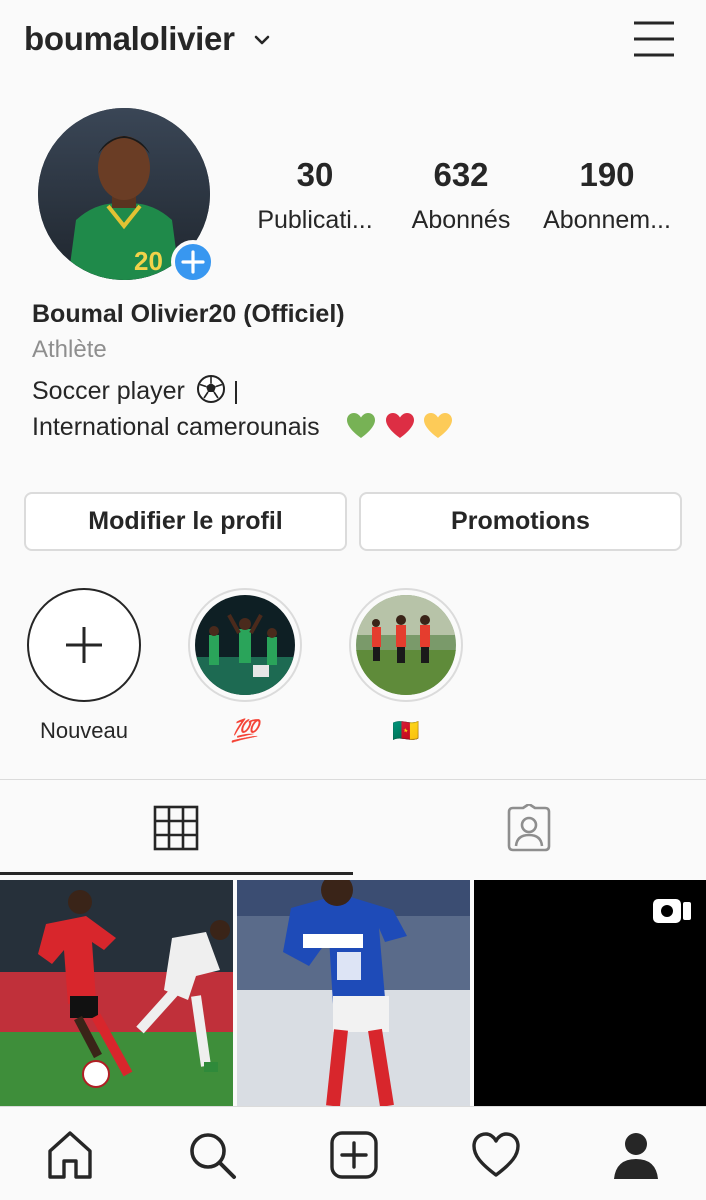 The width and height of the screenshot is (706, 1200). What do you see at coordinates (70, 1155) in the screenshot?
I see `home-icon` at bounding box center [70, 1155].